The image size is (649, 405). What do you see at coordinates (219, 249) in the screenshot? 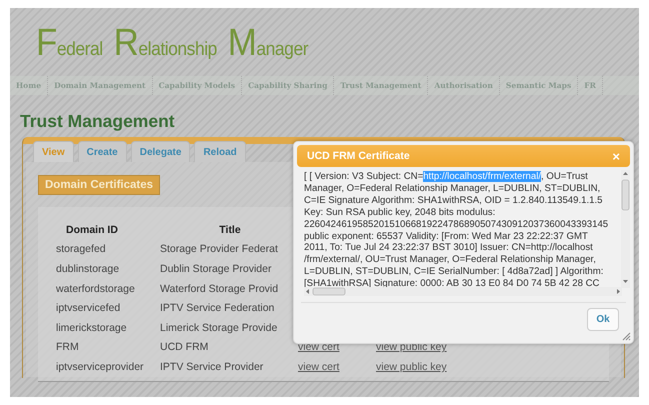
I see `table-cell-text: Storage Provider Federat` at bounding box center [219, 249].